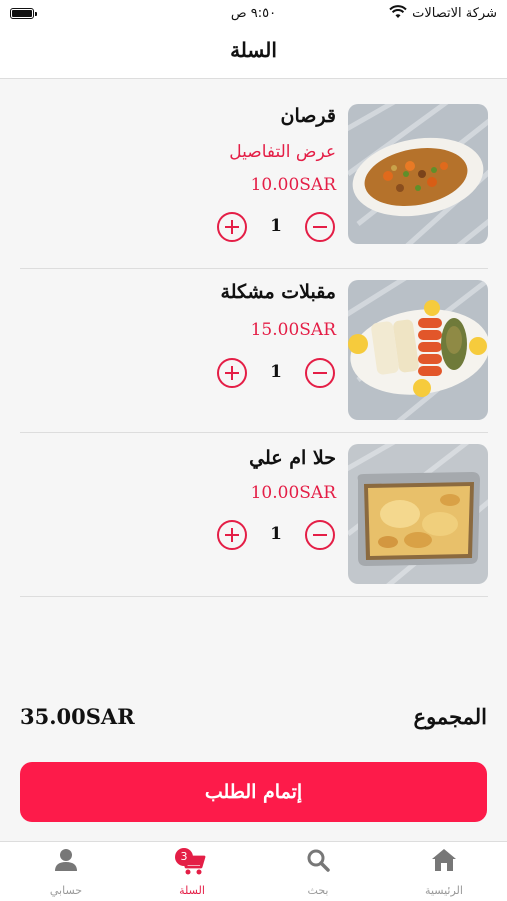 This screenshot has height=901, width=507. I want to click on tab-bar: الرئيسية بحث 3 السلة حسابي, so click(253, 871).